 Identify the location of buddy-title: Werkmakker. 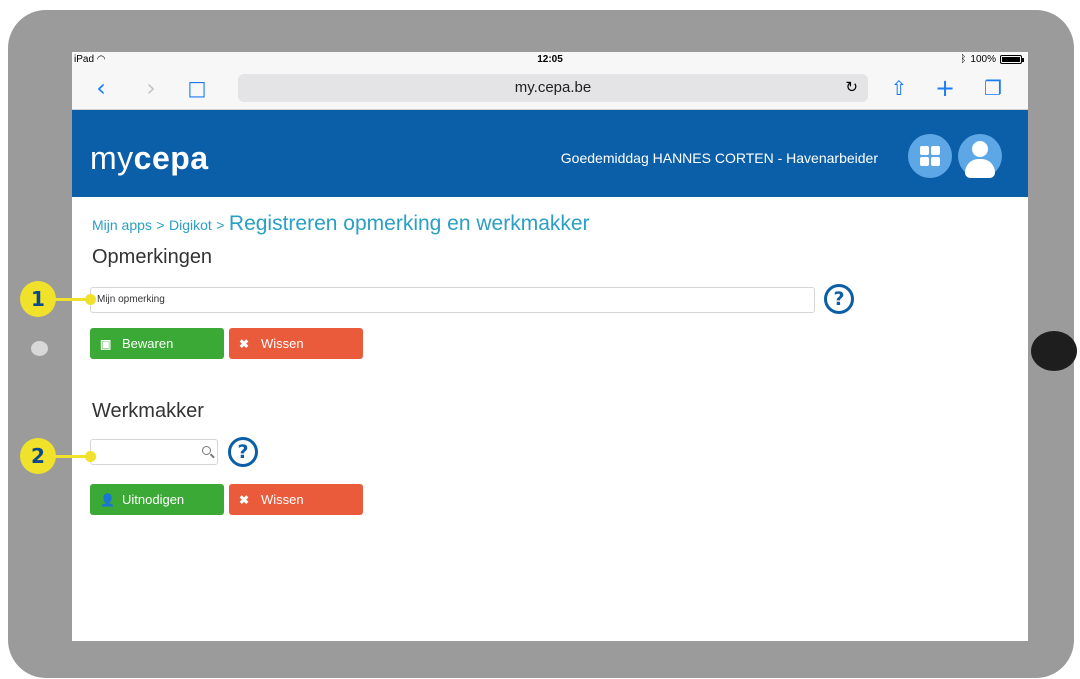
(148, 411).